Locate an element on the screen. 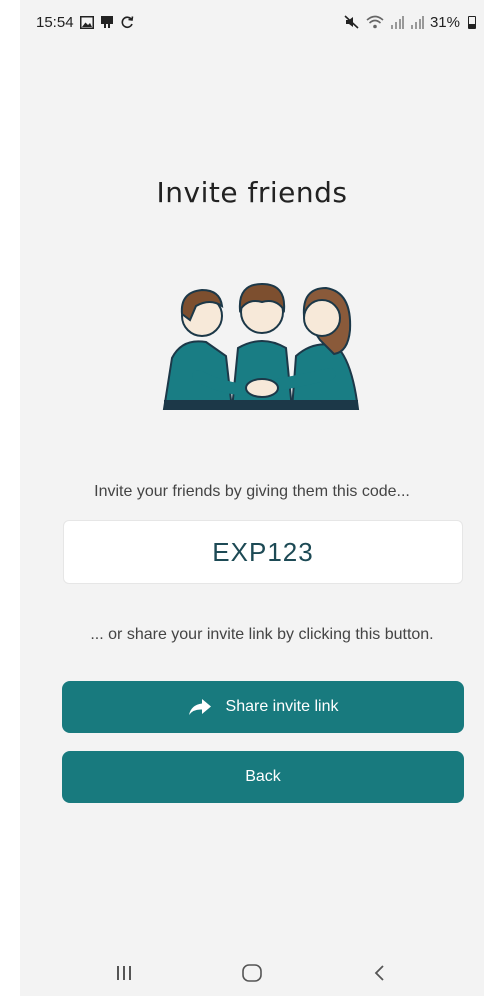 Image resolution: width=484 pixels, height=996 pixels. nav-back-button is located at coordinates (380, 973).